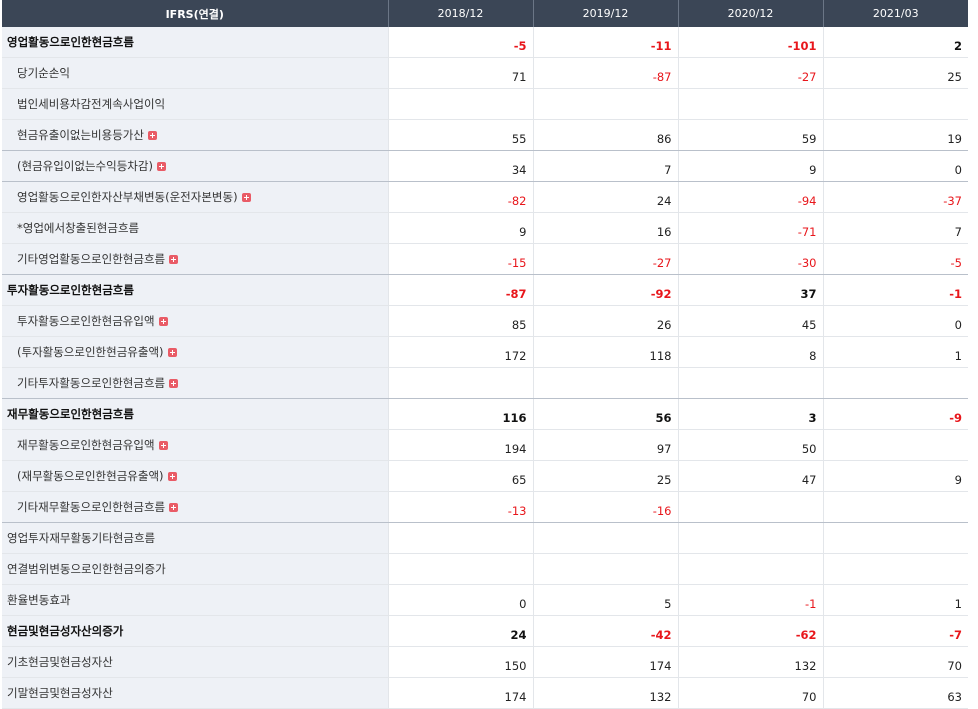 The width and height of the screenshot is (978, 709). I want to click on row-label: 기초현금및현금성자산, so click(60, 662).